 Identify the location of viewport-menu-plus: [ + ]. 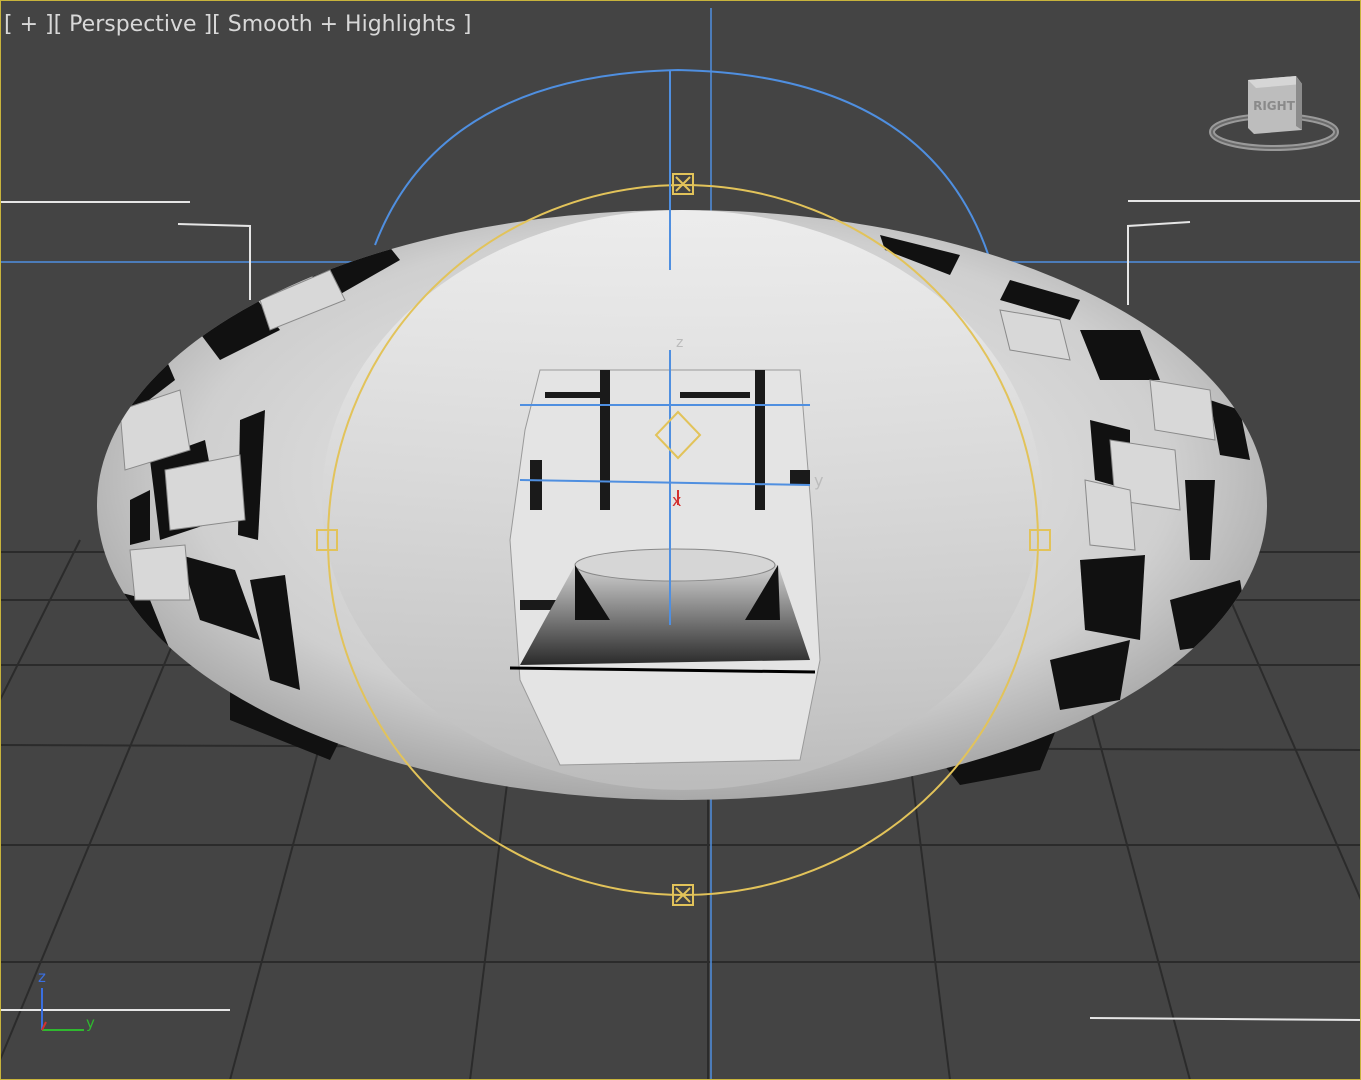
(29, 24).